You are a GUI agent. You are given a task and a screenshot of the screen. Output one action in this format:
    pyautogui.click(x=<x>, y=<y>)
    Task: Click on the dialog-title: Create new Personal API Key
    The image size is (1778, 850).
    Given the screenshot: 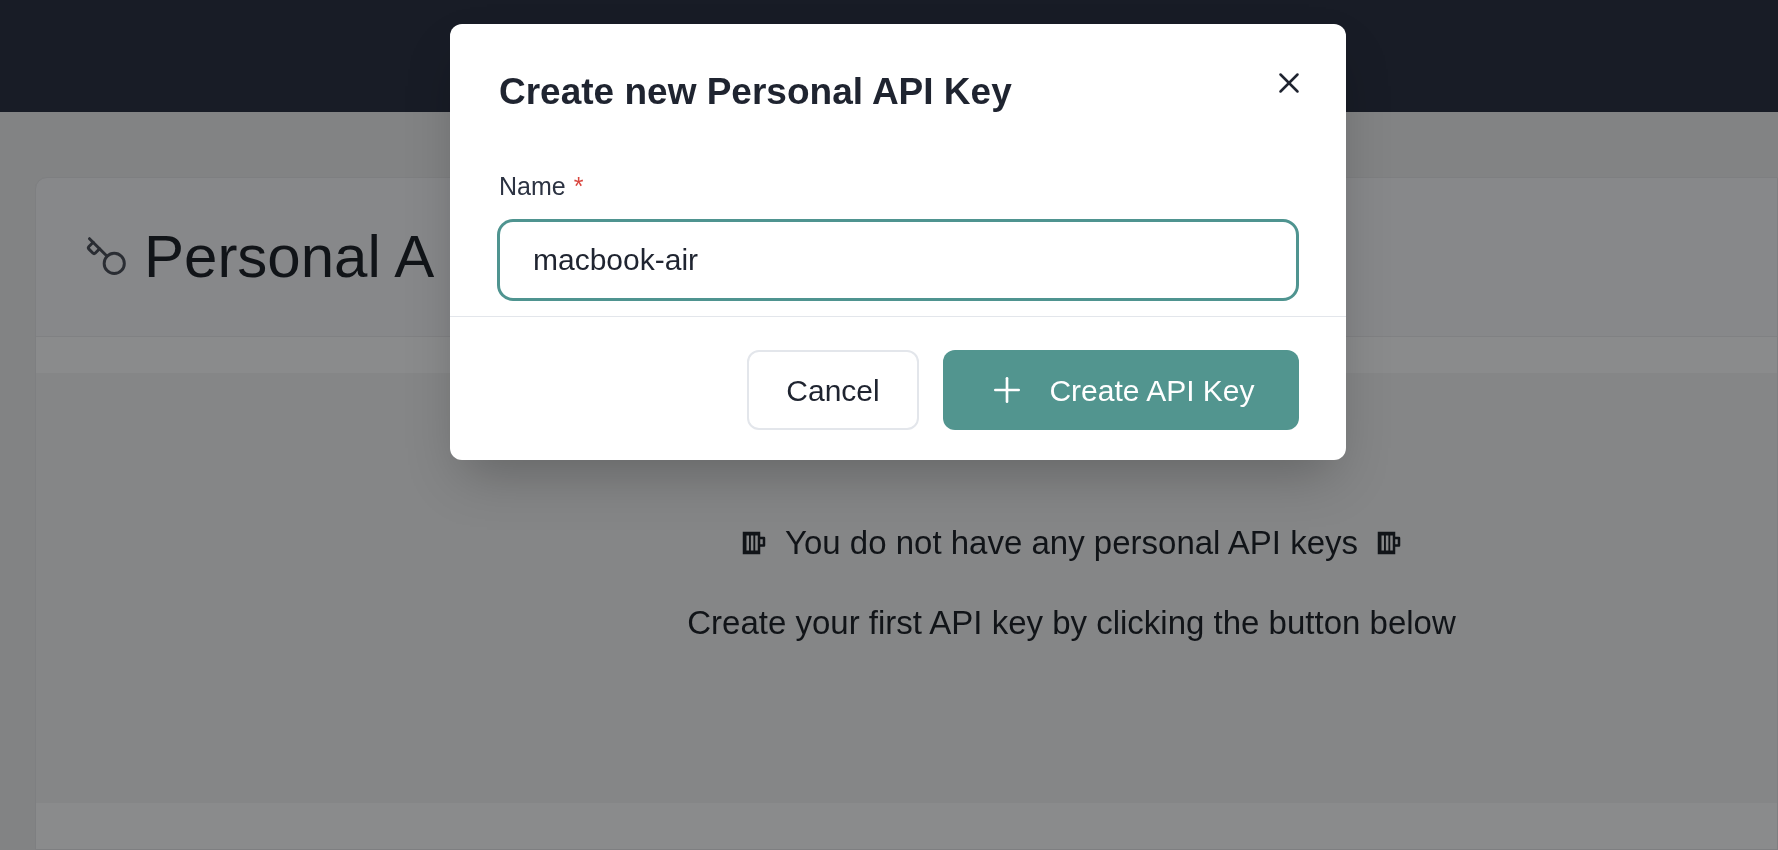 What is the action you would take?
    pyautogui.click(x=755, y=92)
    